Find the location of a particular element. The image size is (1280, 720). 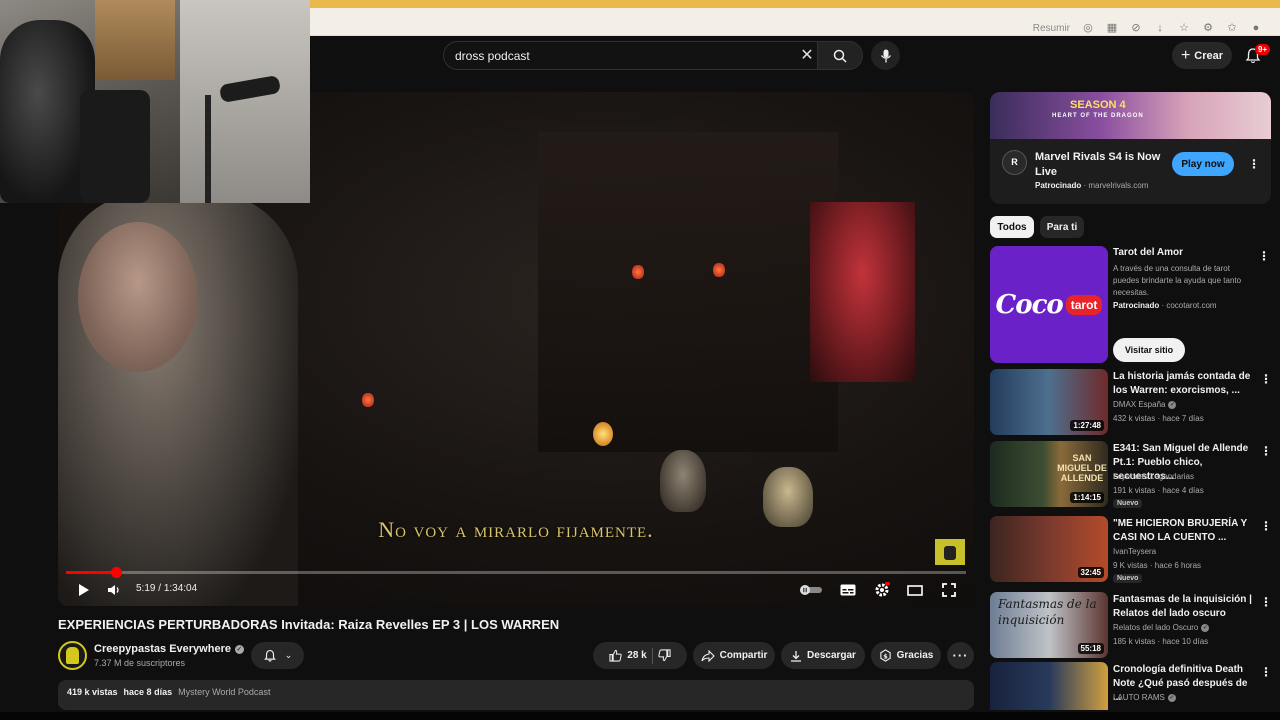

scene-candle is located at coordinates (368, 400).